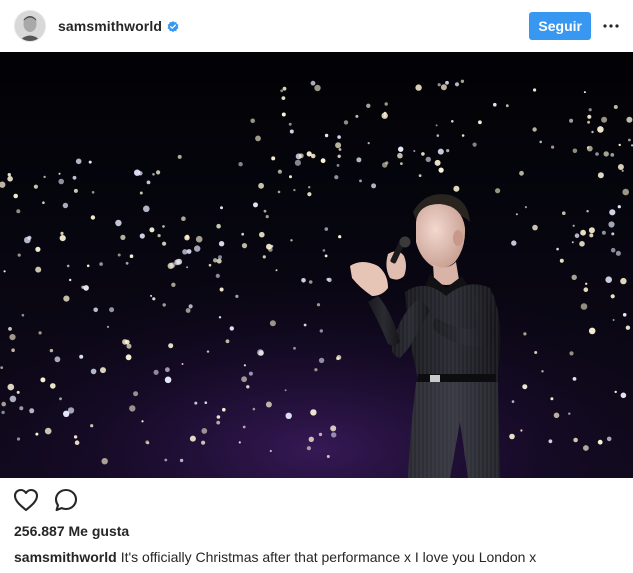 This screenshot has width=633, height=573. Describe the element at coordinates (26, 500) in the screenshot. I see `heart-icon` at that location.